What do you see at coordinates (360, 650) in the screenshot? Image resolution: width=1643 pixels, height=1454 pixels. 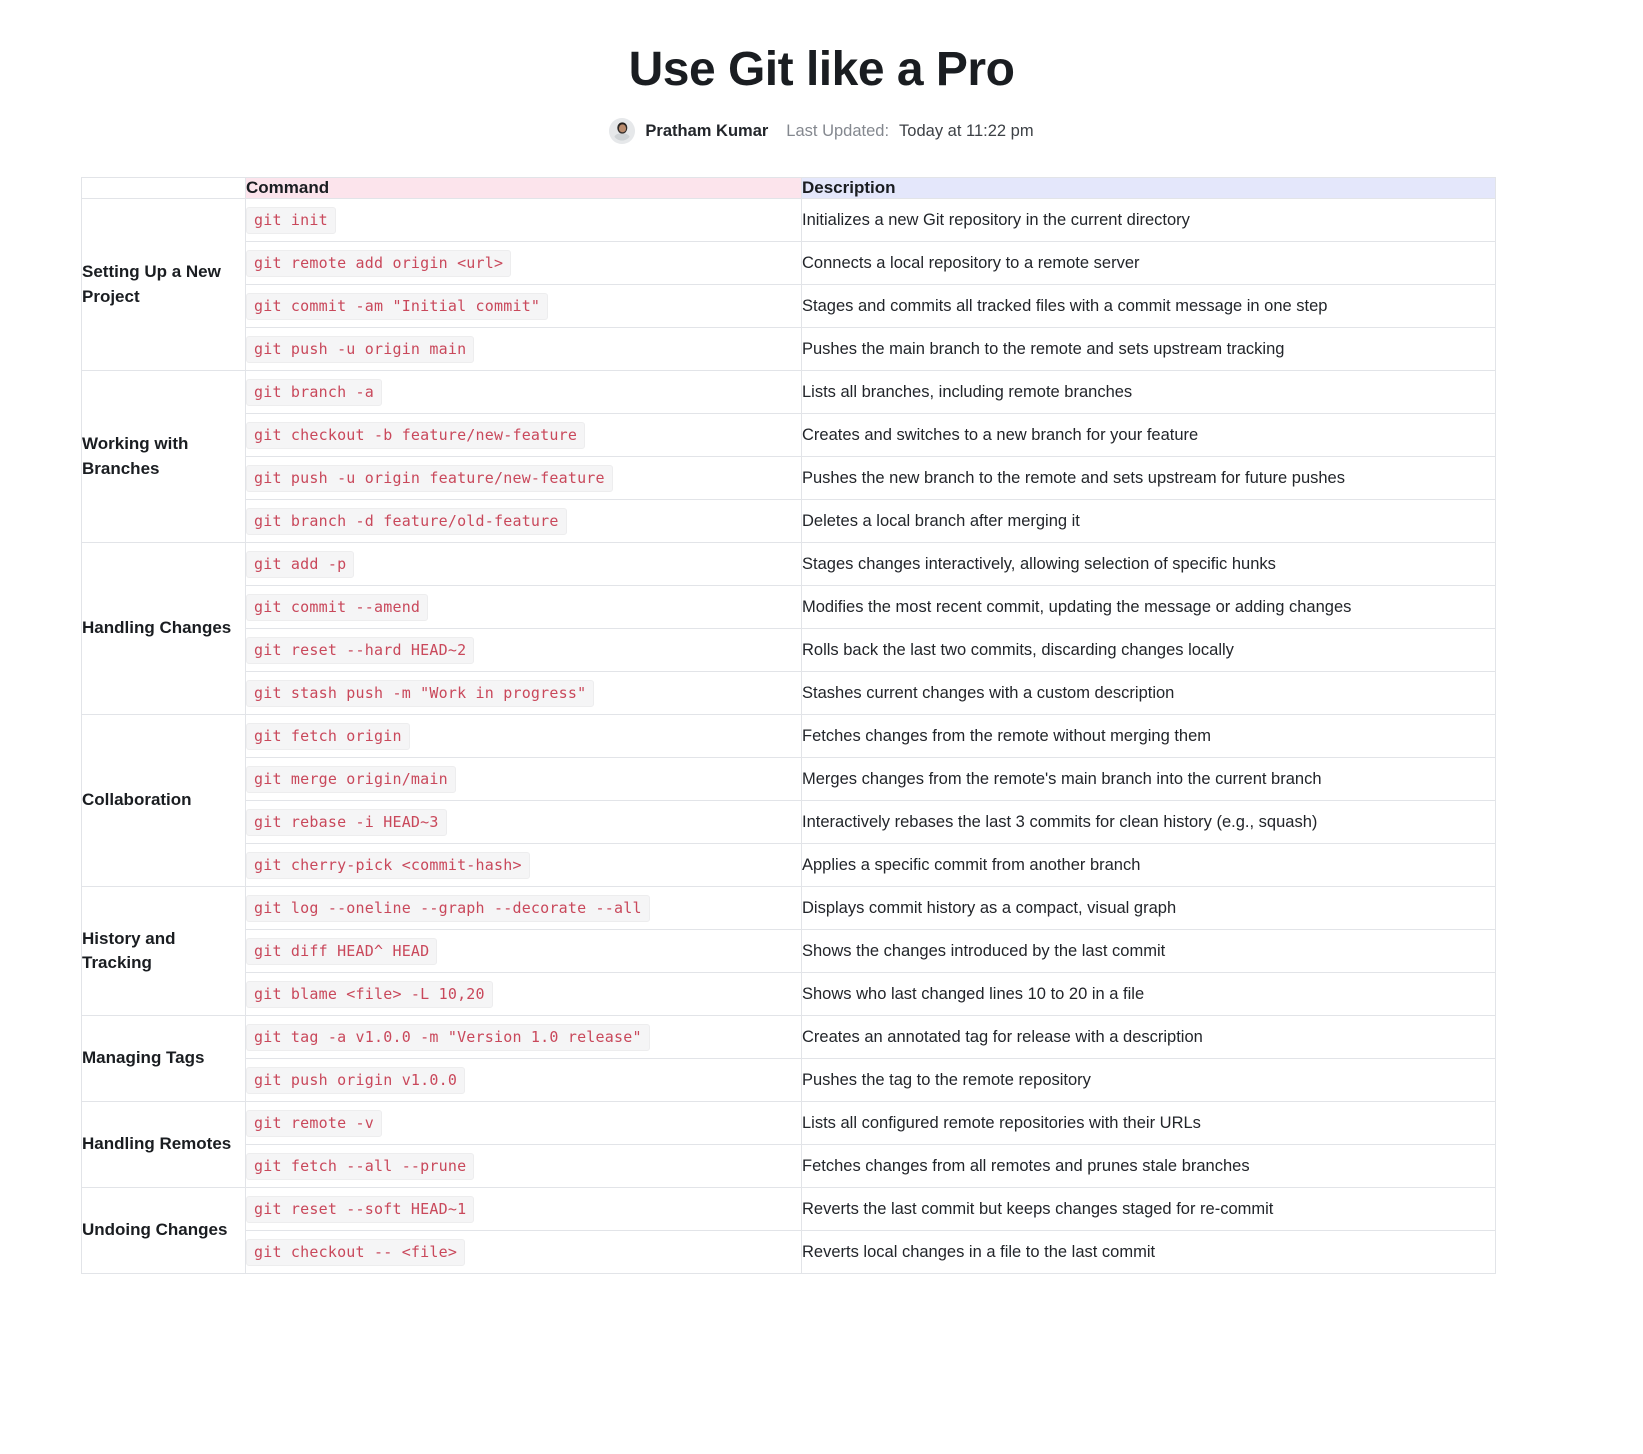 I see `command-code: git reset --hard HEAD~2` at bounding box center [360, 650].